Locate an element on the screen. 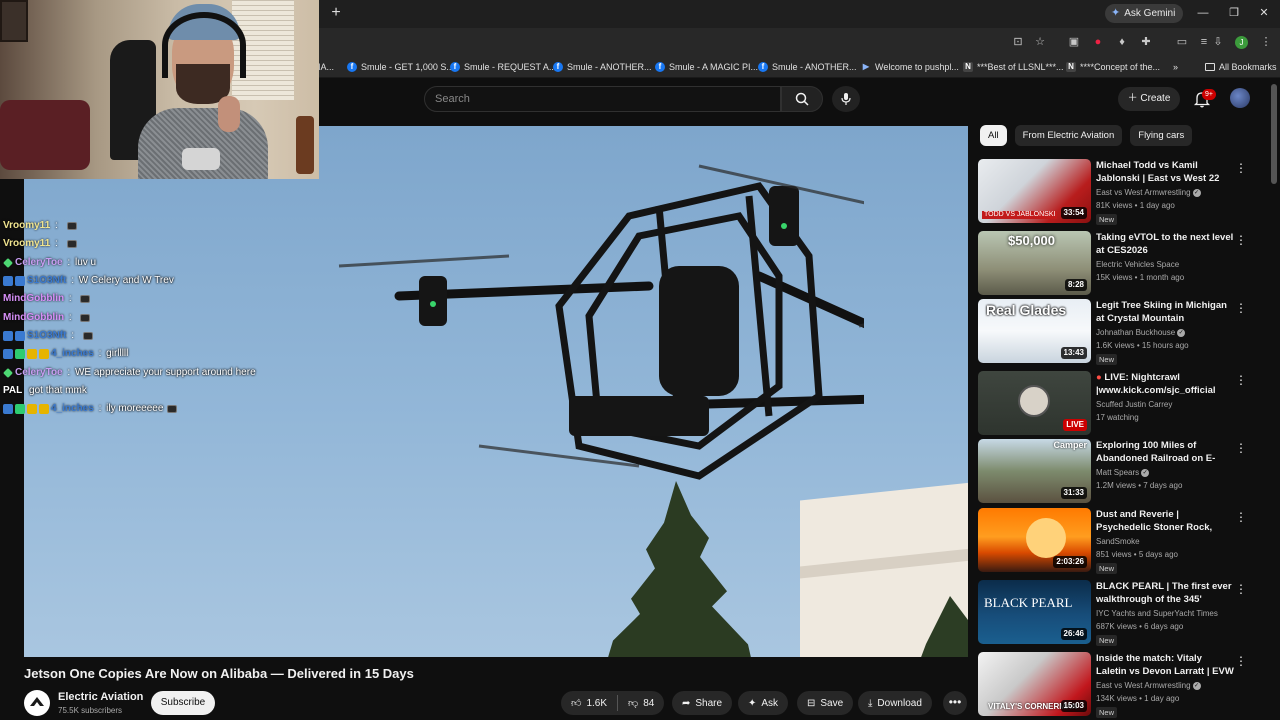  share-button: ➦ Share is located at coordinates (702, 703).